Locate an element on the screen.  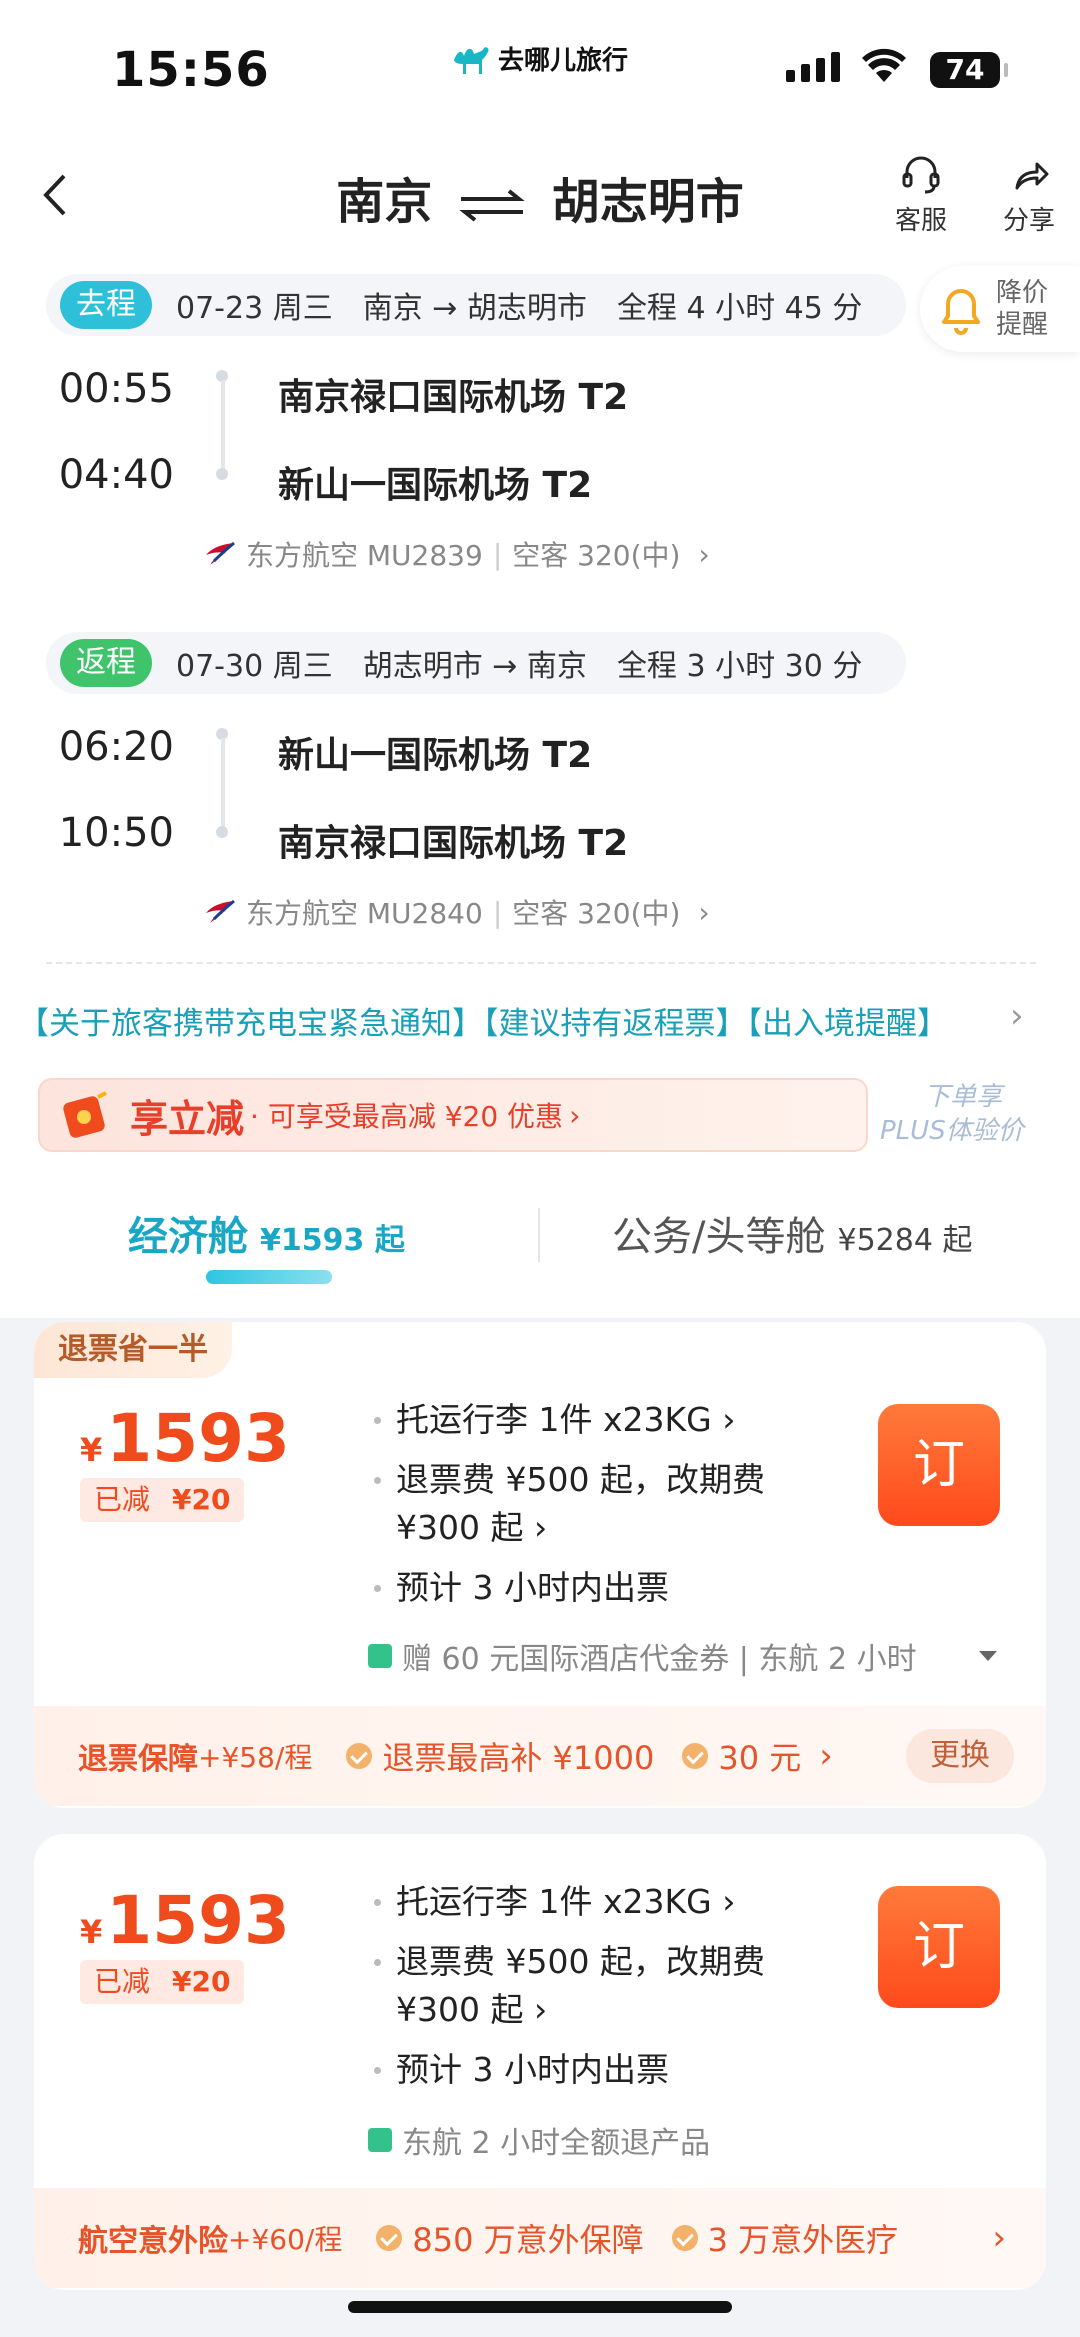
return-aircraft: 空客 320(中) is located at coordinates (596, 913).